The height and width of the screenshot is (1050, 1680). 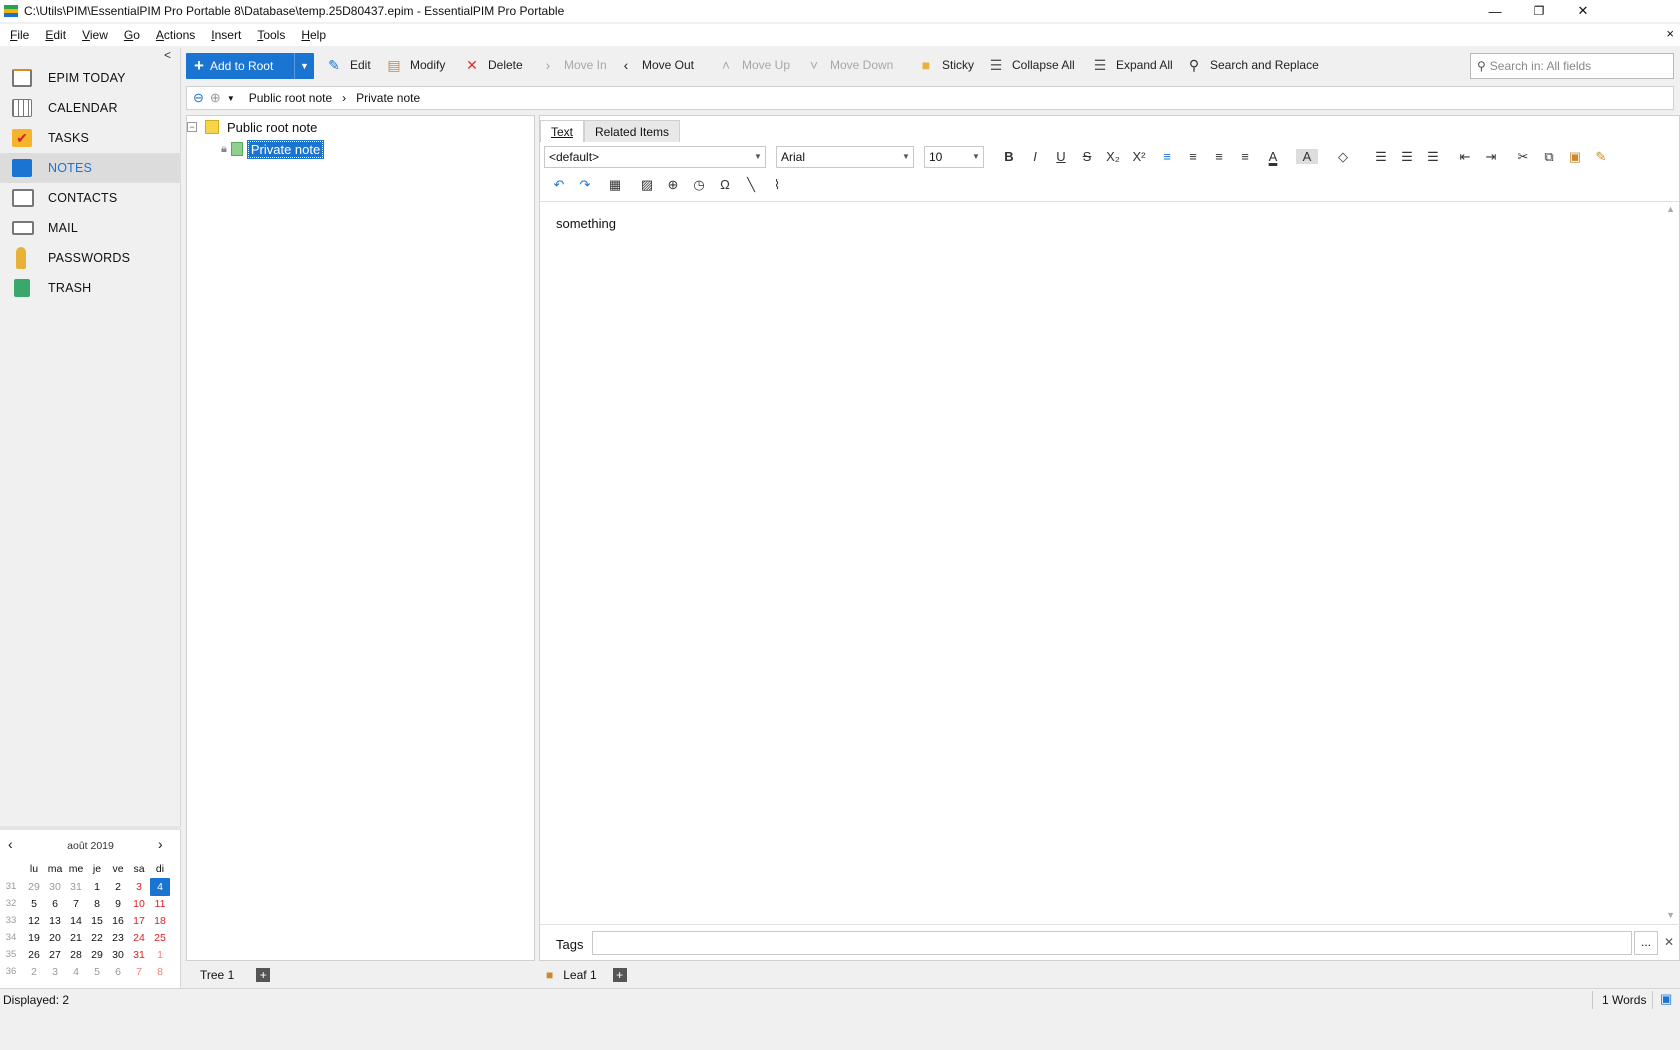 What do you see at coordinates (97, 938) in the screenshot?
I see `calendar-day: 22` at bounding box center [97, 938].